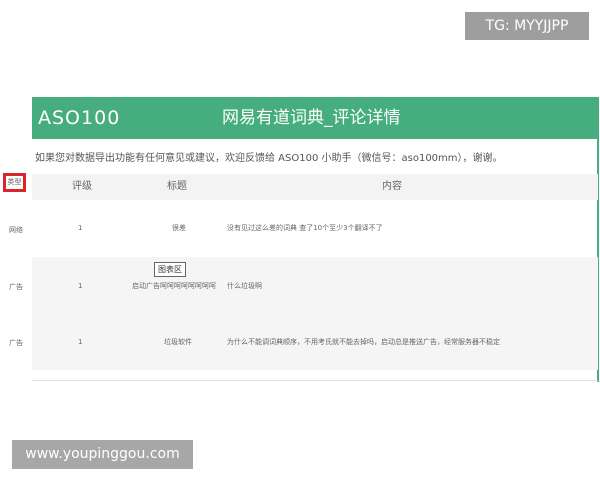  I want to click on row-title: 垃圾软件, so click(178, 342).